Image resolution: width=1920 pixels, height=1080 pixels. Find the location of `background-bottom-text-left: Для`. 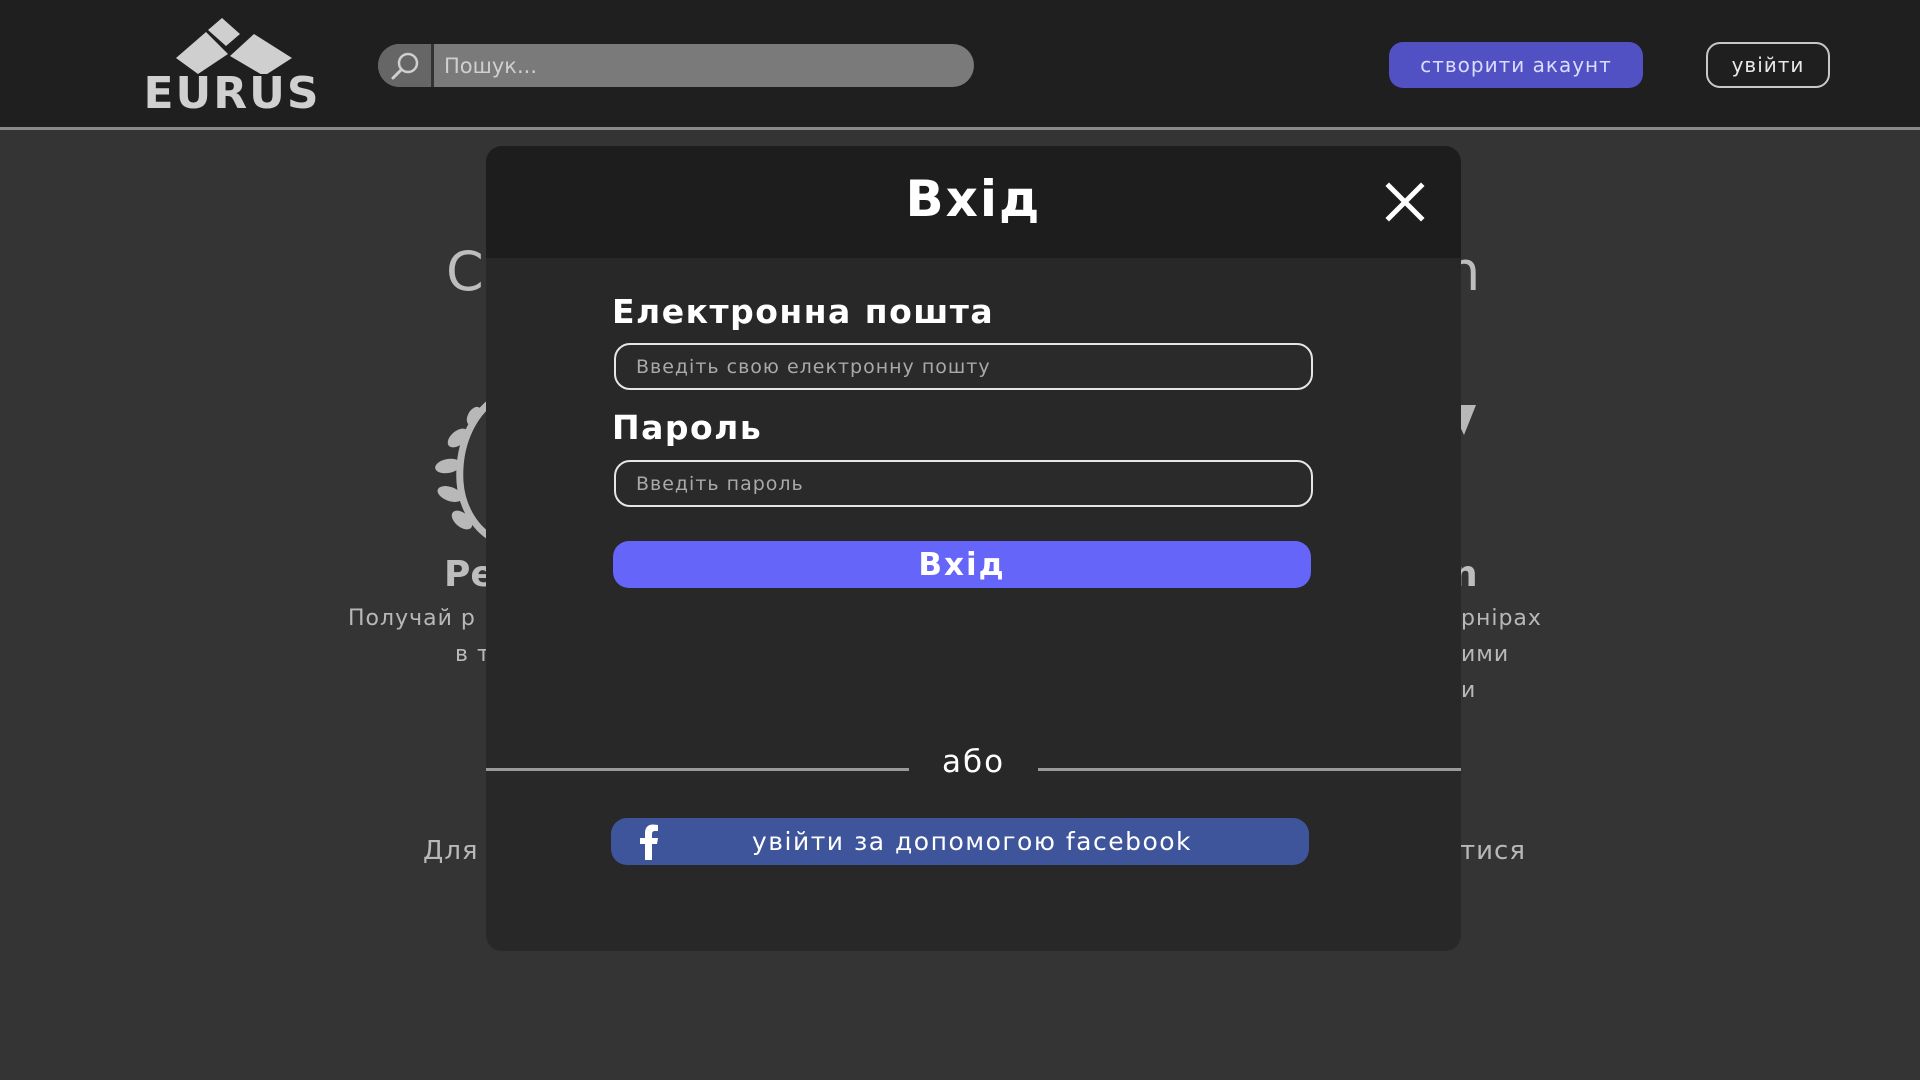

background-bottom-text-left: Для is located at coordinates (451, 851).